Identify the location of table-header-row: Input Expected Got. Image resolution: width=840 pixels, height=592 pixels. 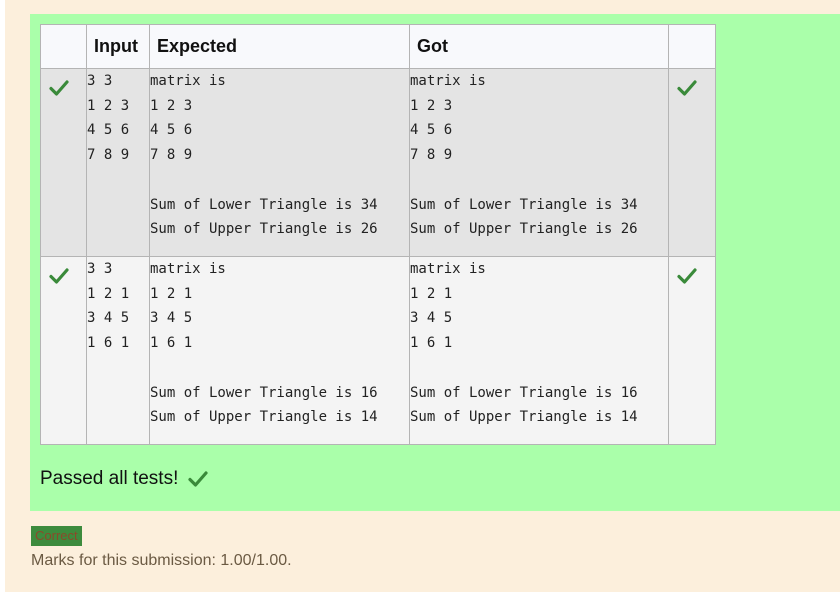
(378, 46).